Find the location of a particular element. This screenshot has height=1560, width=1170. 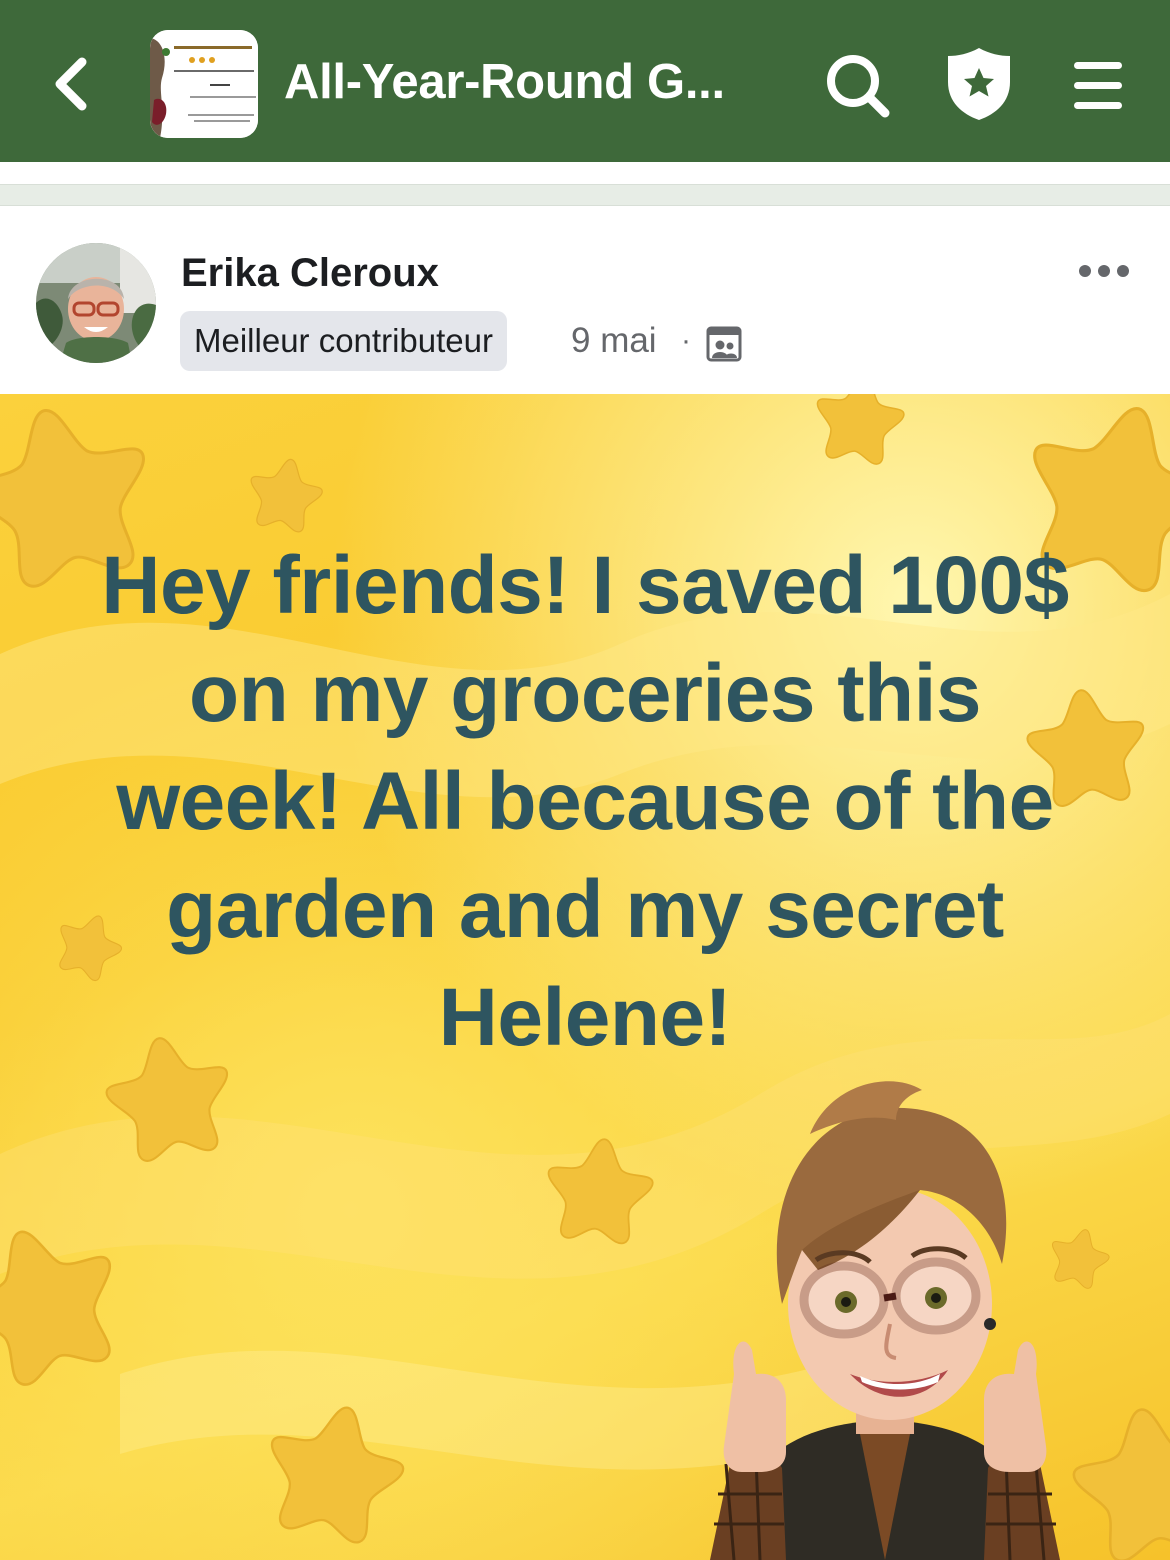

author-name: Erika Cleroux is located at coordinates (310, 273).